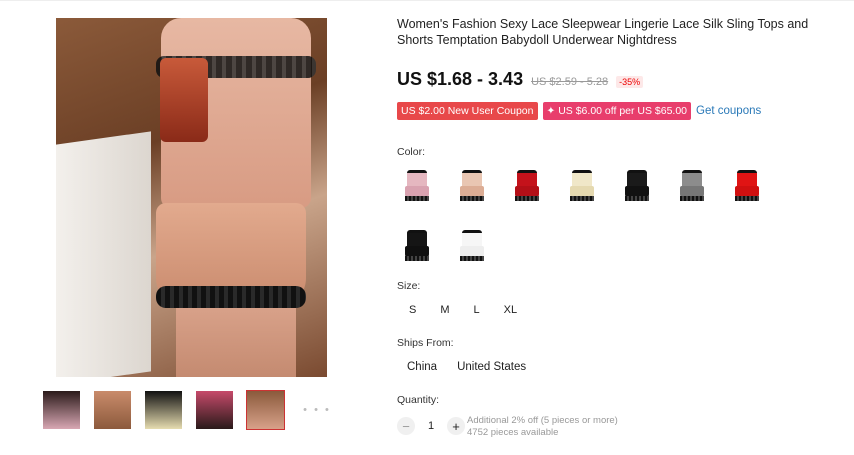  What do you see at coordinates (317, 410) in the screenshot?
I see `more-thumbnails-indicator: • • •` at bounding box center [317, 410].